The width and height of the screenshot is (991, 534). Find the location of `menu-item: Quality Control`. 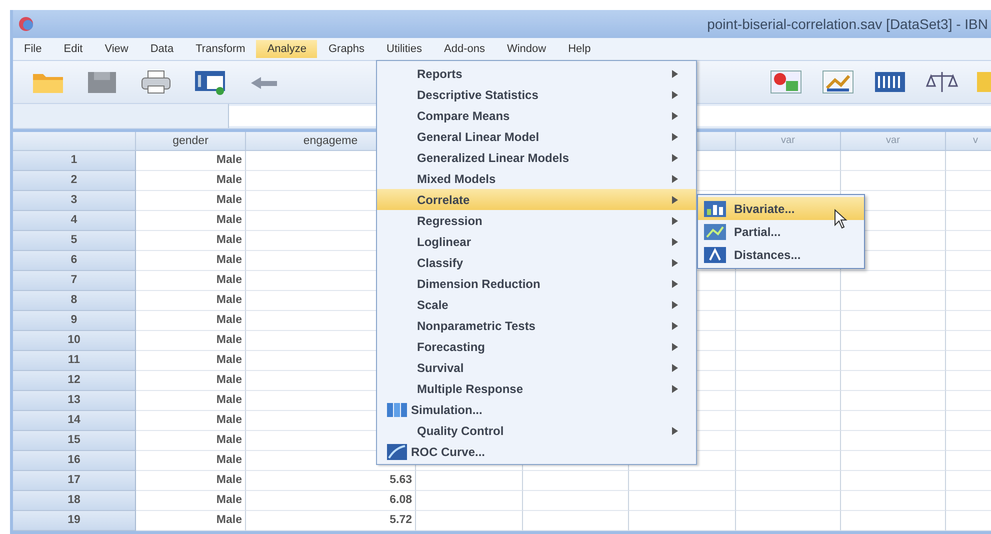

menu-item: Quality Control is located at coordinates (536, 430).